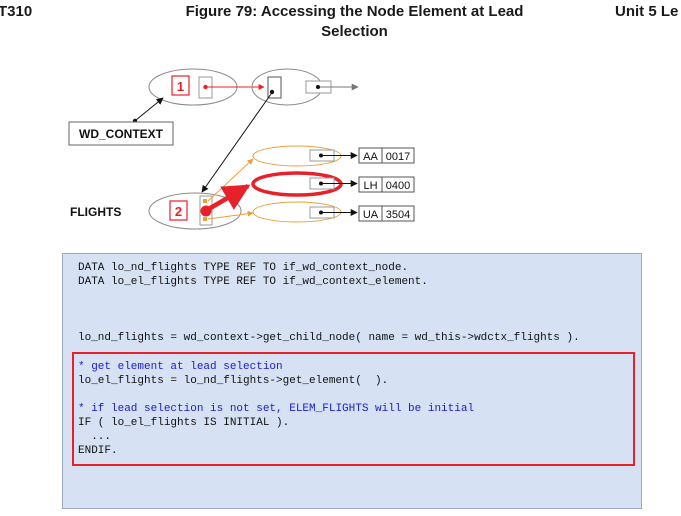 Image resolution: width=681 pixels, height=516 pixels. I want to click on wd-context-label: WD_CONTEXT, so click(121, 134).